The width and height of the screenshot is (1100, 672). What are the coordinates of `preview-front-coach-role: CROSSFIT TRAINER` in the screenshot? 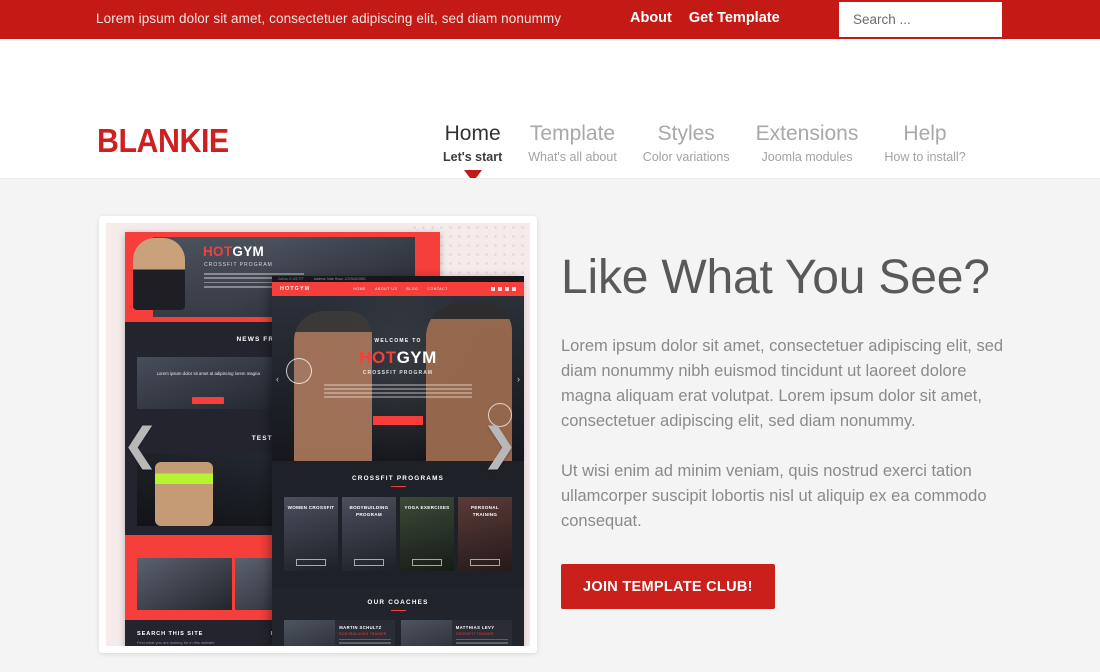 It's located at (474, 634).